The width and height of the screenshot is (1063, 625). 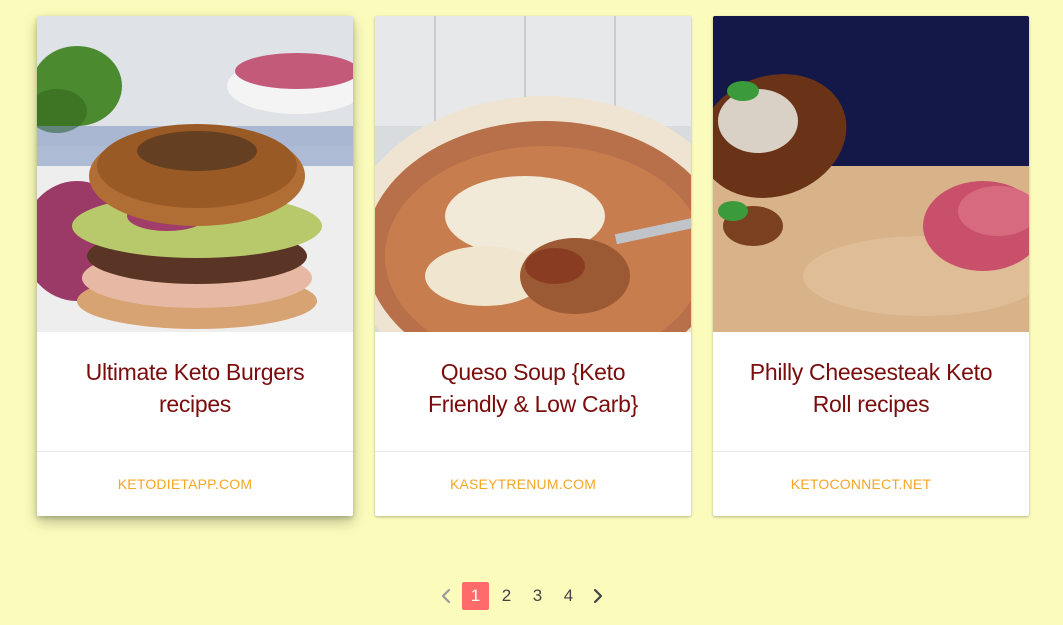 I want to click on recipe-title: Queso Soup {Keto Friendly & Low Carb}, so click(x=533, y=392).